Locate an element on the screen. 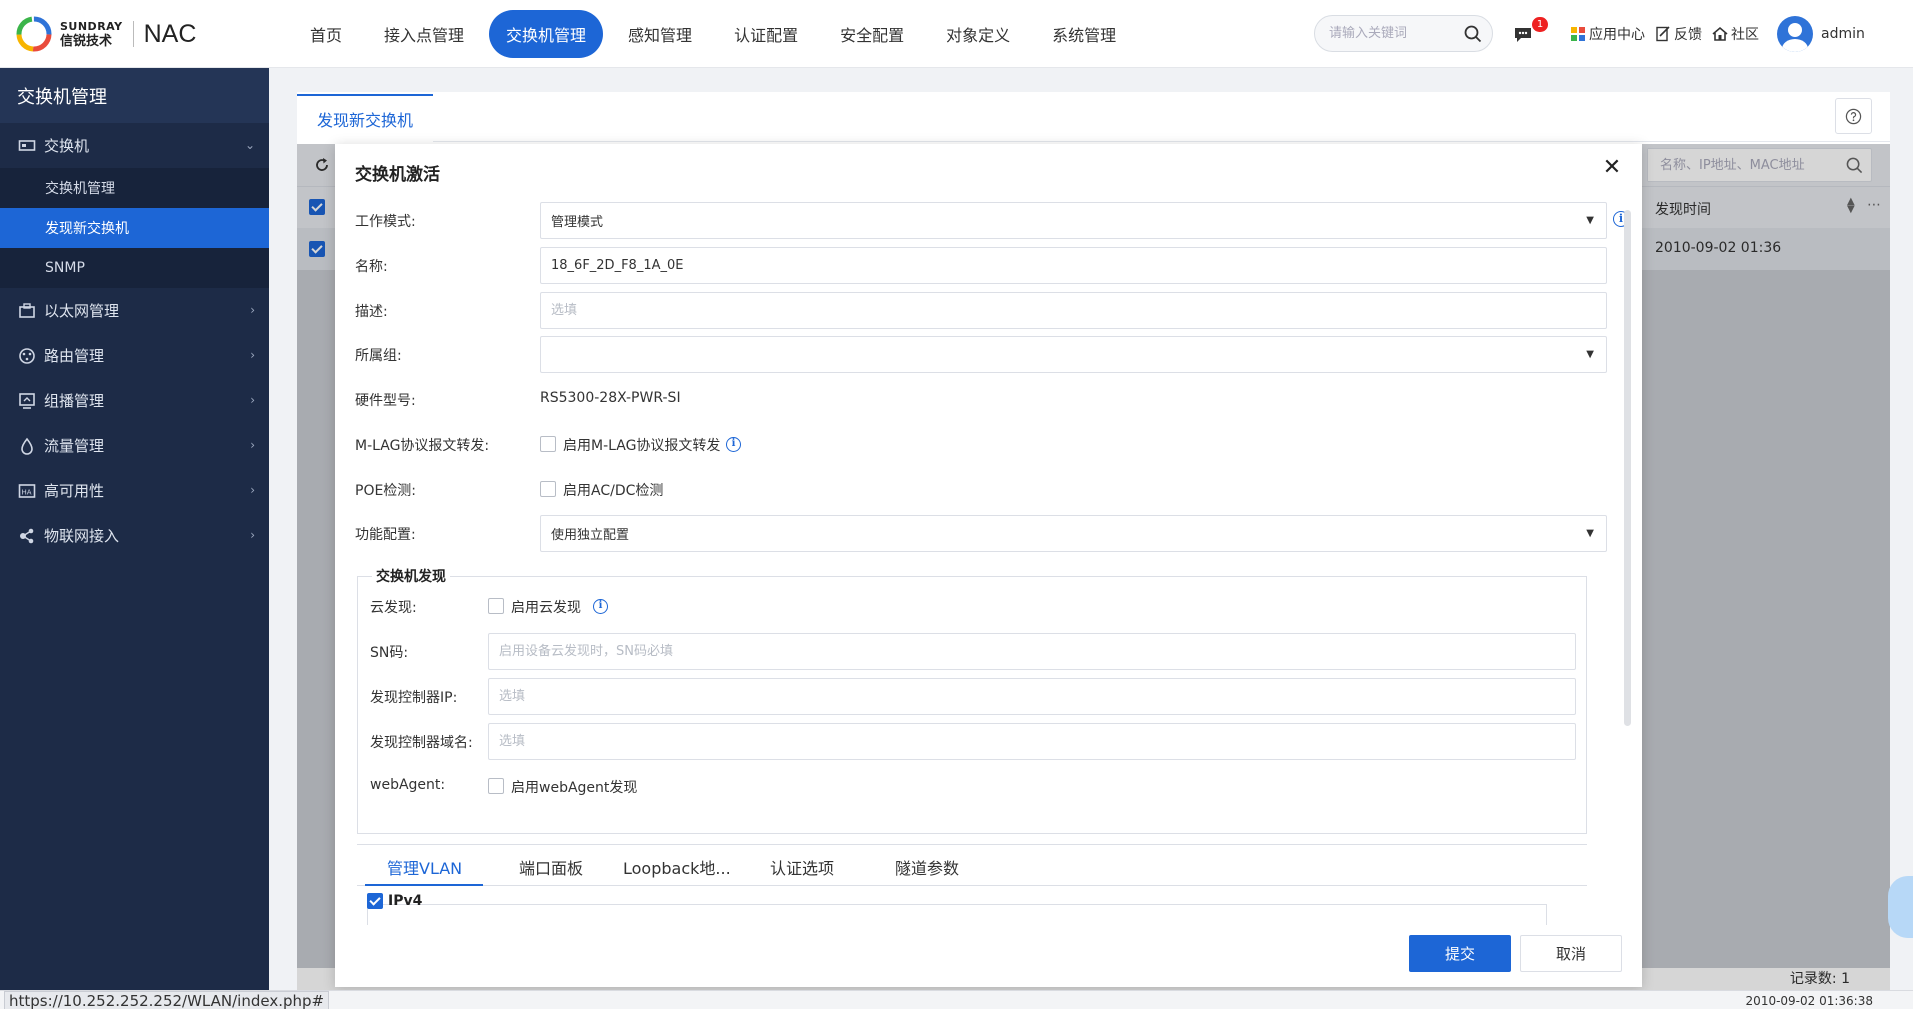  logo: SUNDRAY 信锐技术 NAC is located at coordinates (106, 34).